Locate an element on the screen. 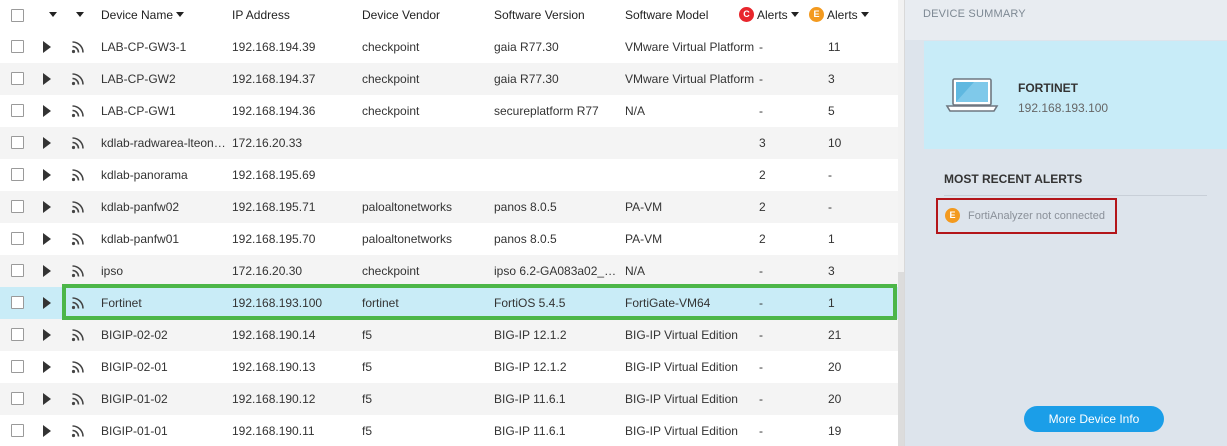 The image size is (1227, 446). cell-device-name: BIGIP-01-01 is located at coordinates (165, 430).